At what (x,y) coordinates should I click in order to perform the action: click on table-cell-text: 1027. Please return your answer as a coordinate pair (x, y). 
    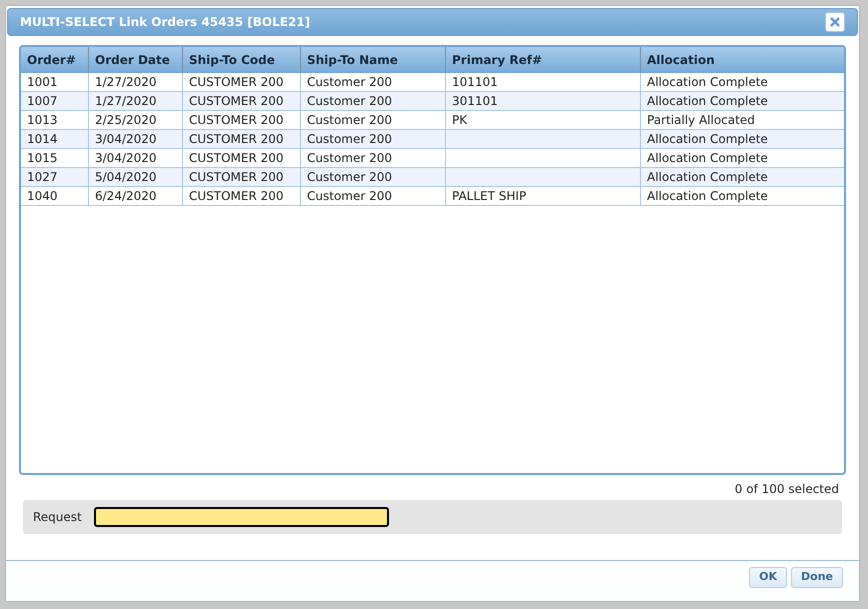
    Looking at the image, I should click on (42, 177).